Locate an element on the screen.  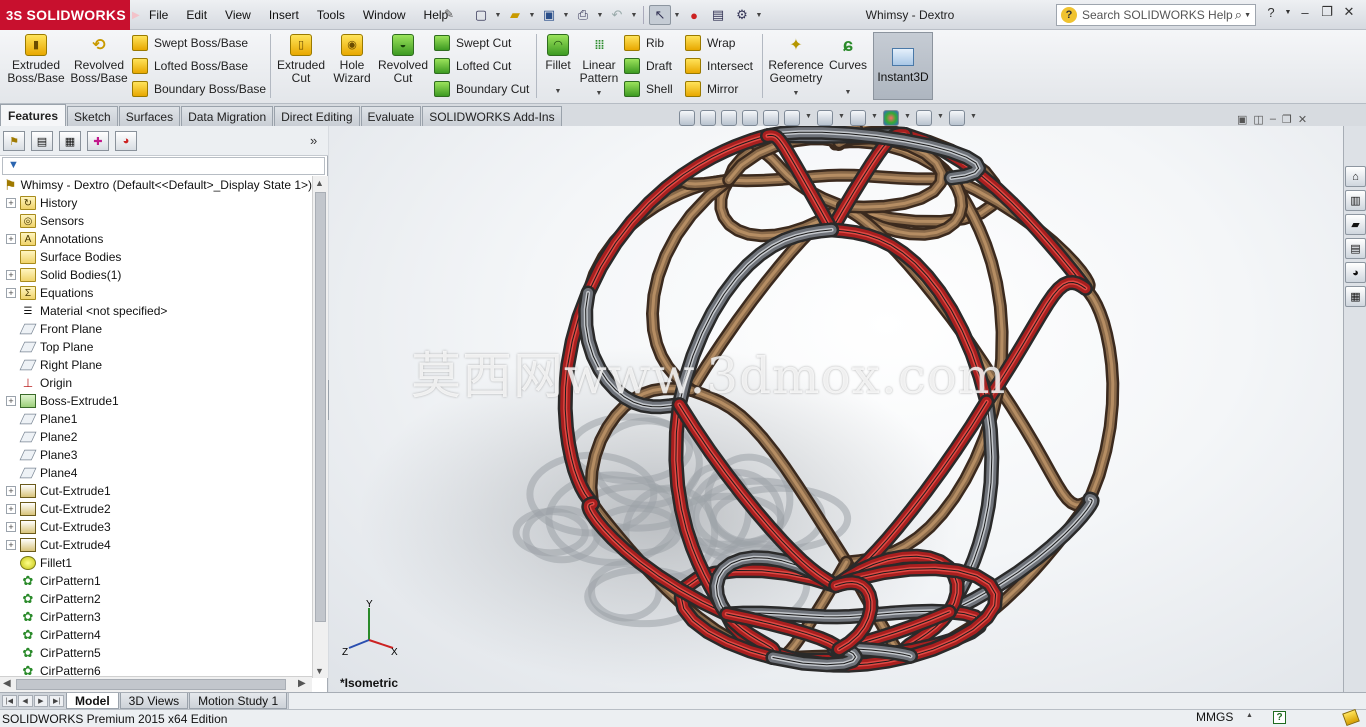
tree-item: ✿ CirPattern1 is located at coordinates (156, 581).